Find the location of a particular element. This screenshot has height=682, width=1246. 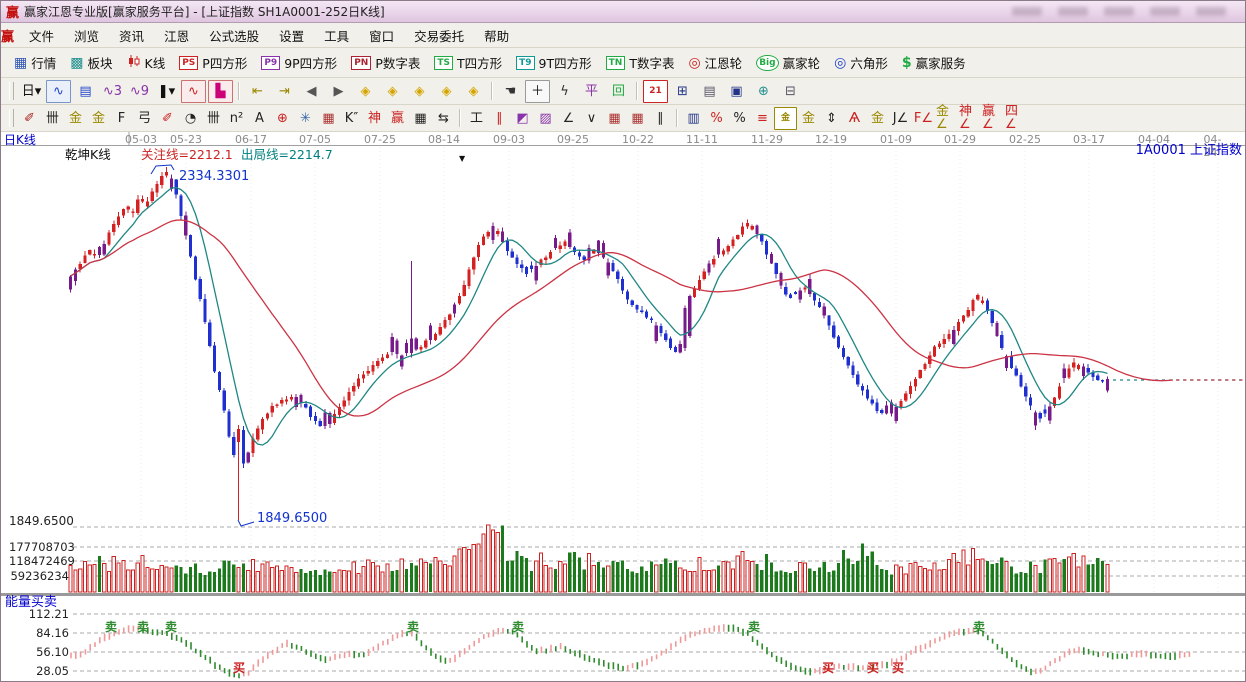

tool-info-document-icon: ▤ is located at coordinates (85, 91).